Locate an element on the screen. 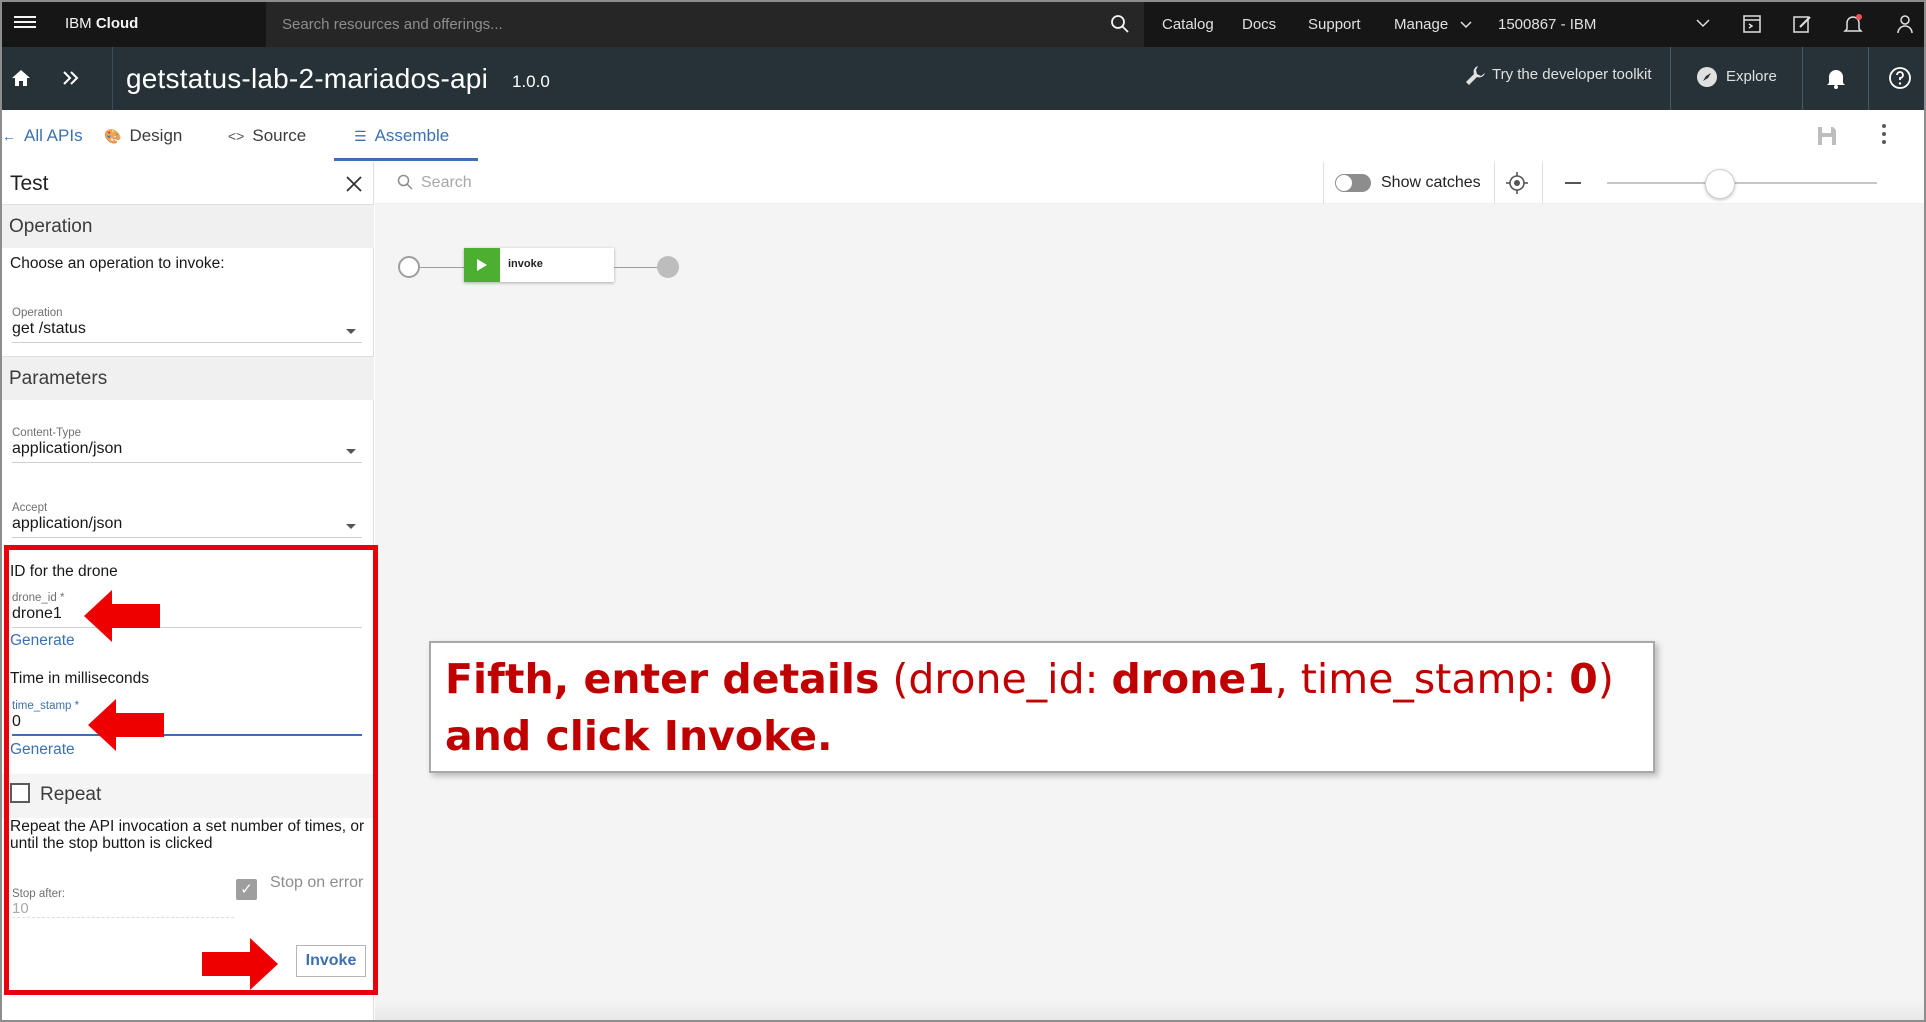  close-icon is located at coordinates (354, 184).